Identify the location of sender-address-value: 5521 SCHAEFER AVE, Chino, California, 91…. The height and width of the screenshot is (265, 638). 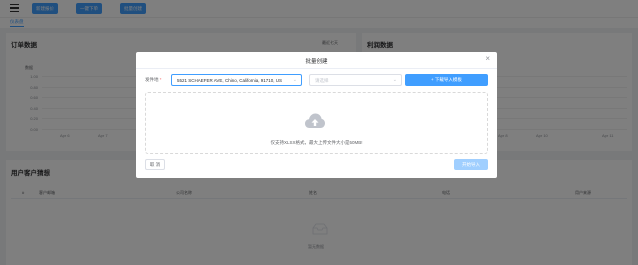
(229, 80).